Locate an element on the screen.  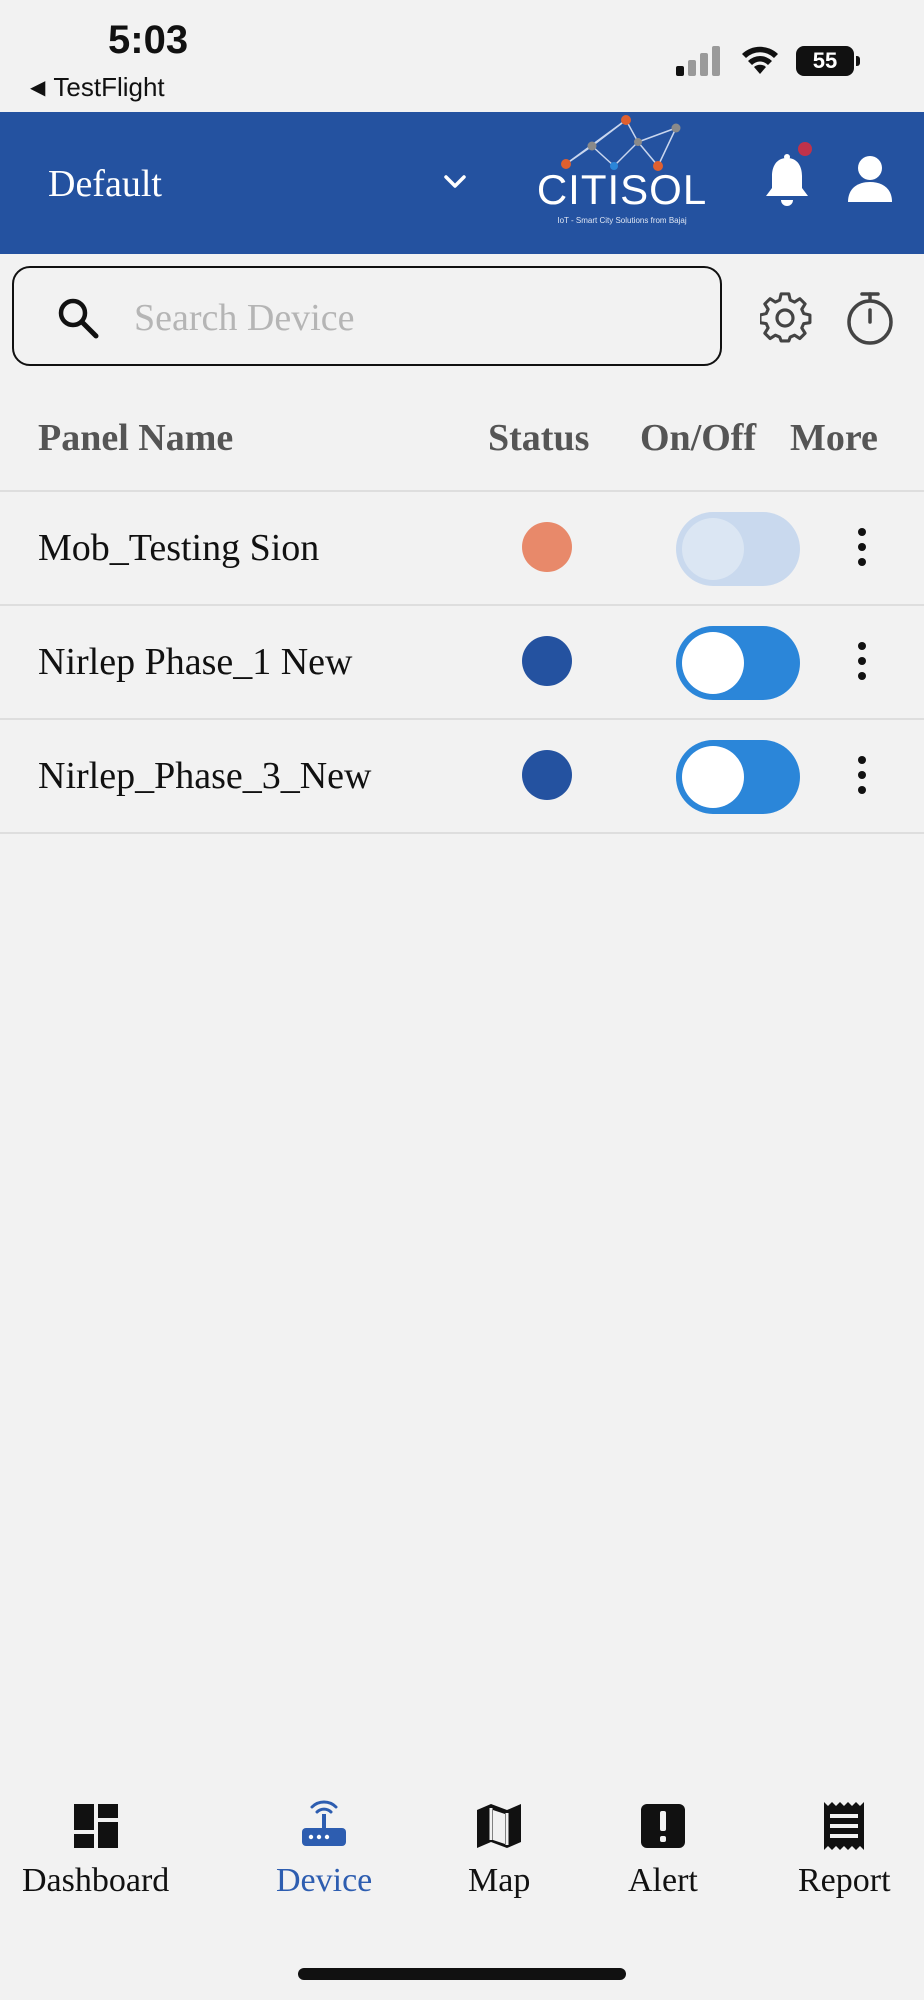
column-header-on-off: On/Off is located at coordinates (698, 438).